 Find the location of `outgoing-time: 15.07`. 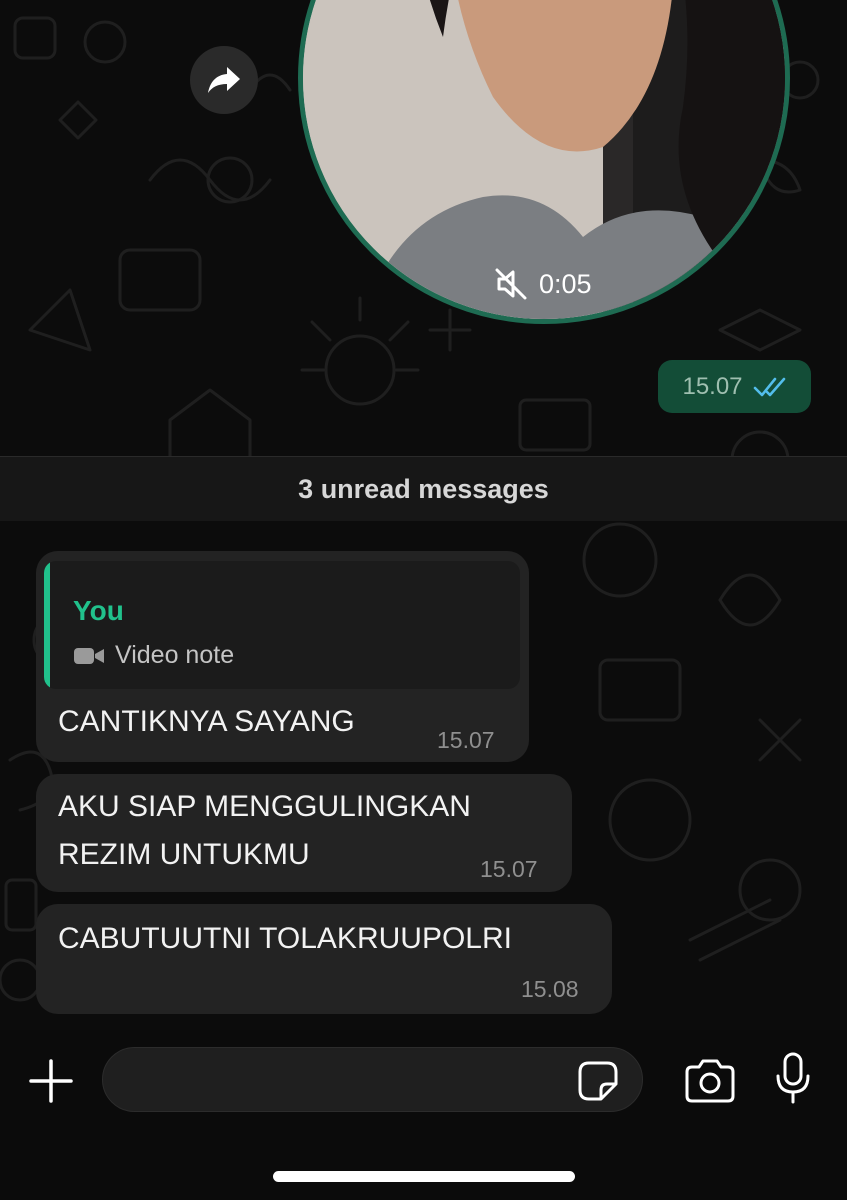

outgoing-time: 15.07 is located at coordinates (712, 386).